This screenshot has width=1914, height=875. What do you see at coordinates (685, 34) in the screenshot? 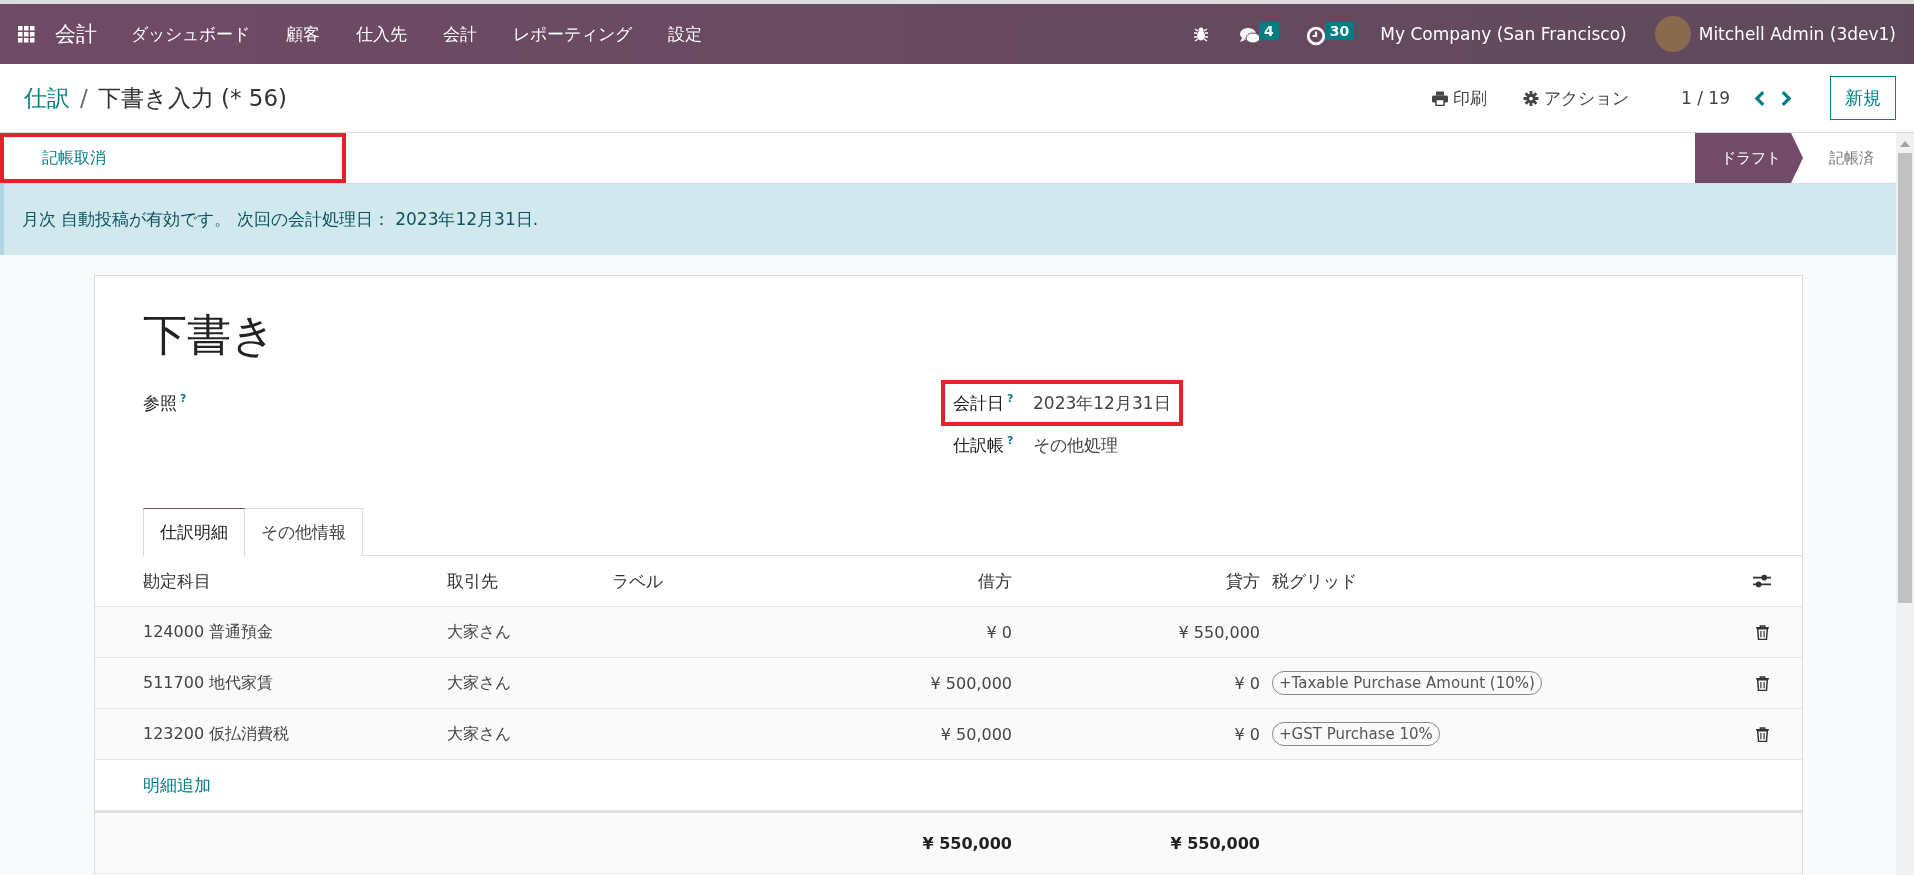
I see `menu-item: 設定` at bounding box center [685, 34].